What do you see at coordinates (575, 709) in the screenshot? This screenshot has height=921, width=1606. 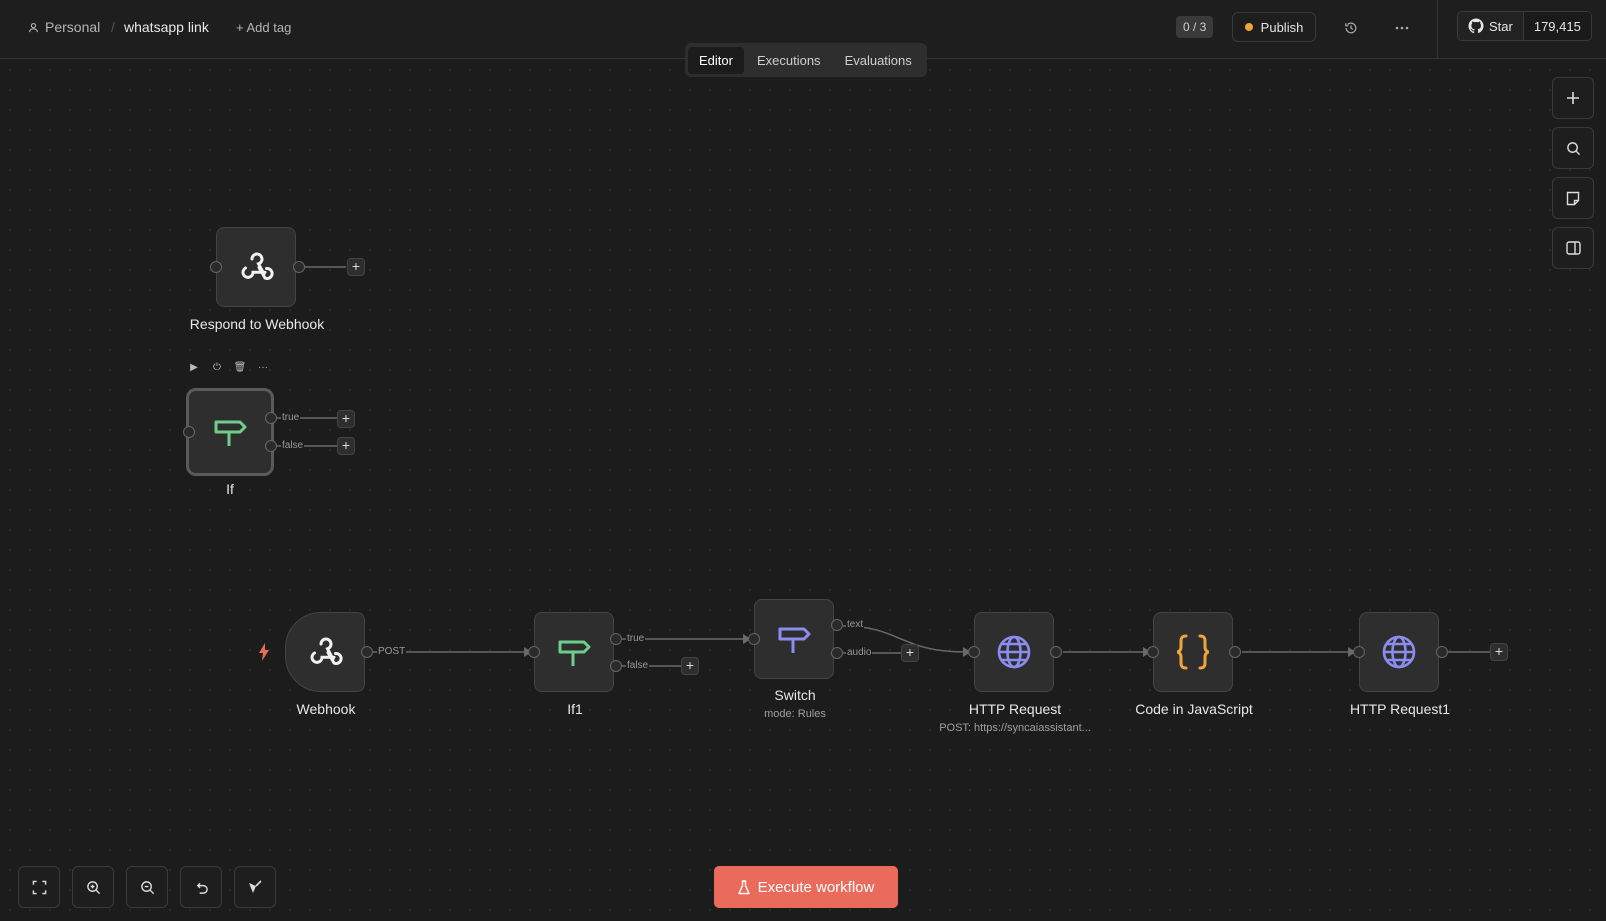 I see `node-label-if1: If1` at bounding box center [575, 709].